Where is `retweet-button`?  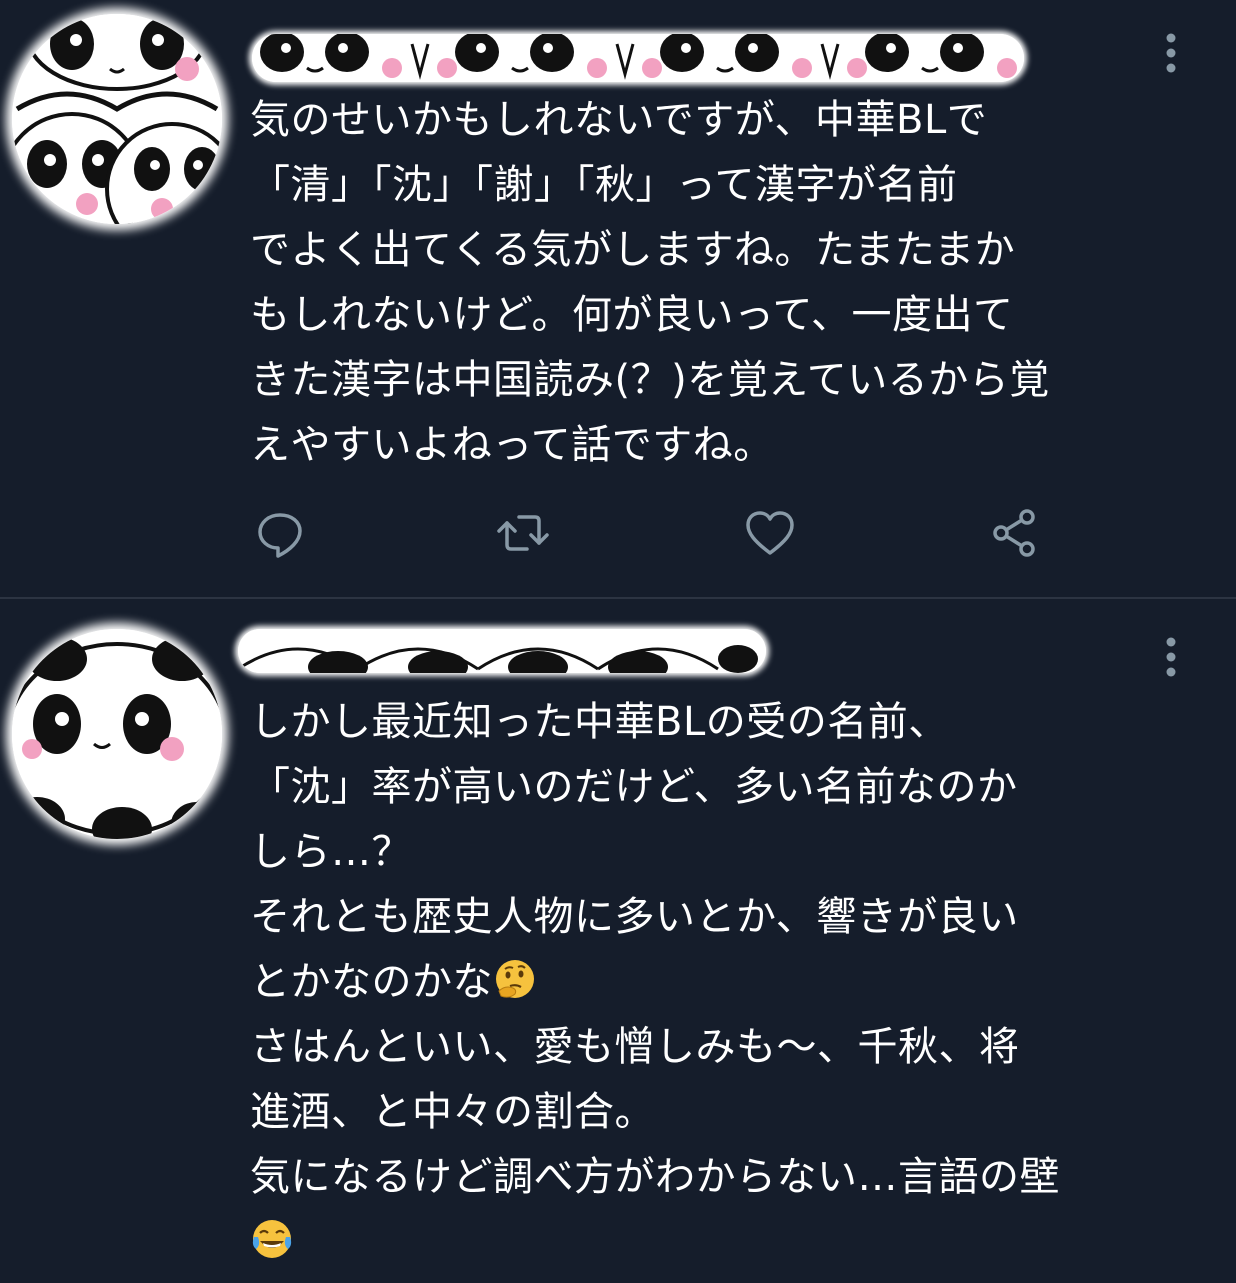
retweet-button is located at coordinates (523, 533).